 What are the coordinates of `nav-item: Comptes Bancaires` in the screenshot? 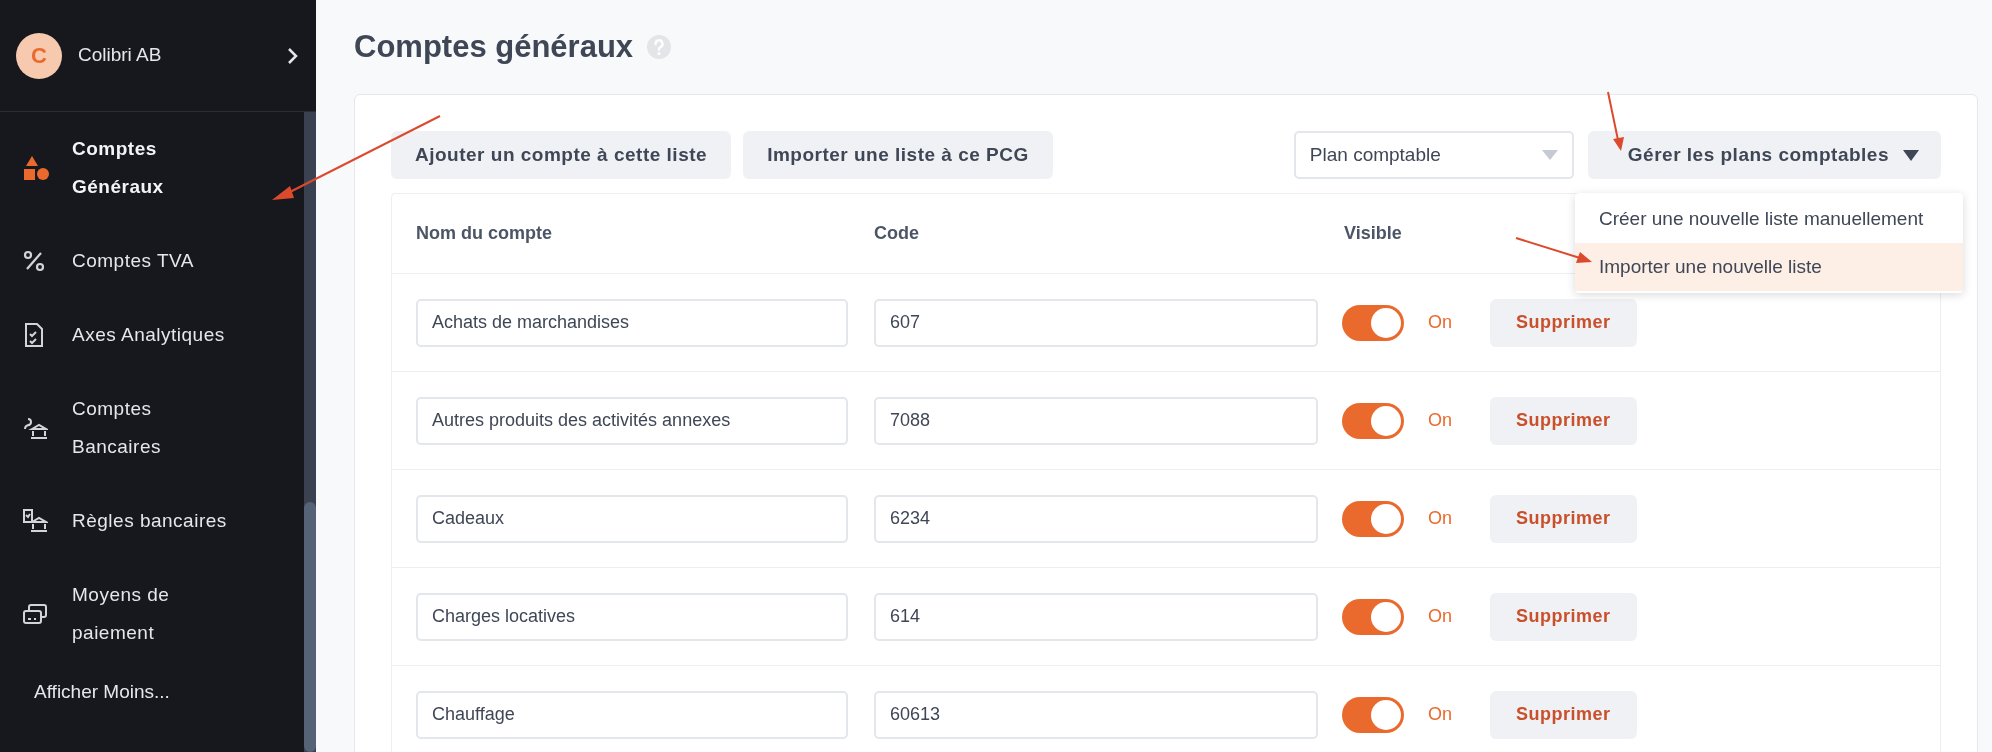 It's located at (152, 428).